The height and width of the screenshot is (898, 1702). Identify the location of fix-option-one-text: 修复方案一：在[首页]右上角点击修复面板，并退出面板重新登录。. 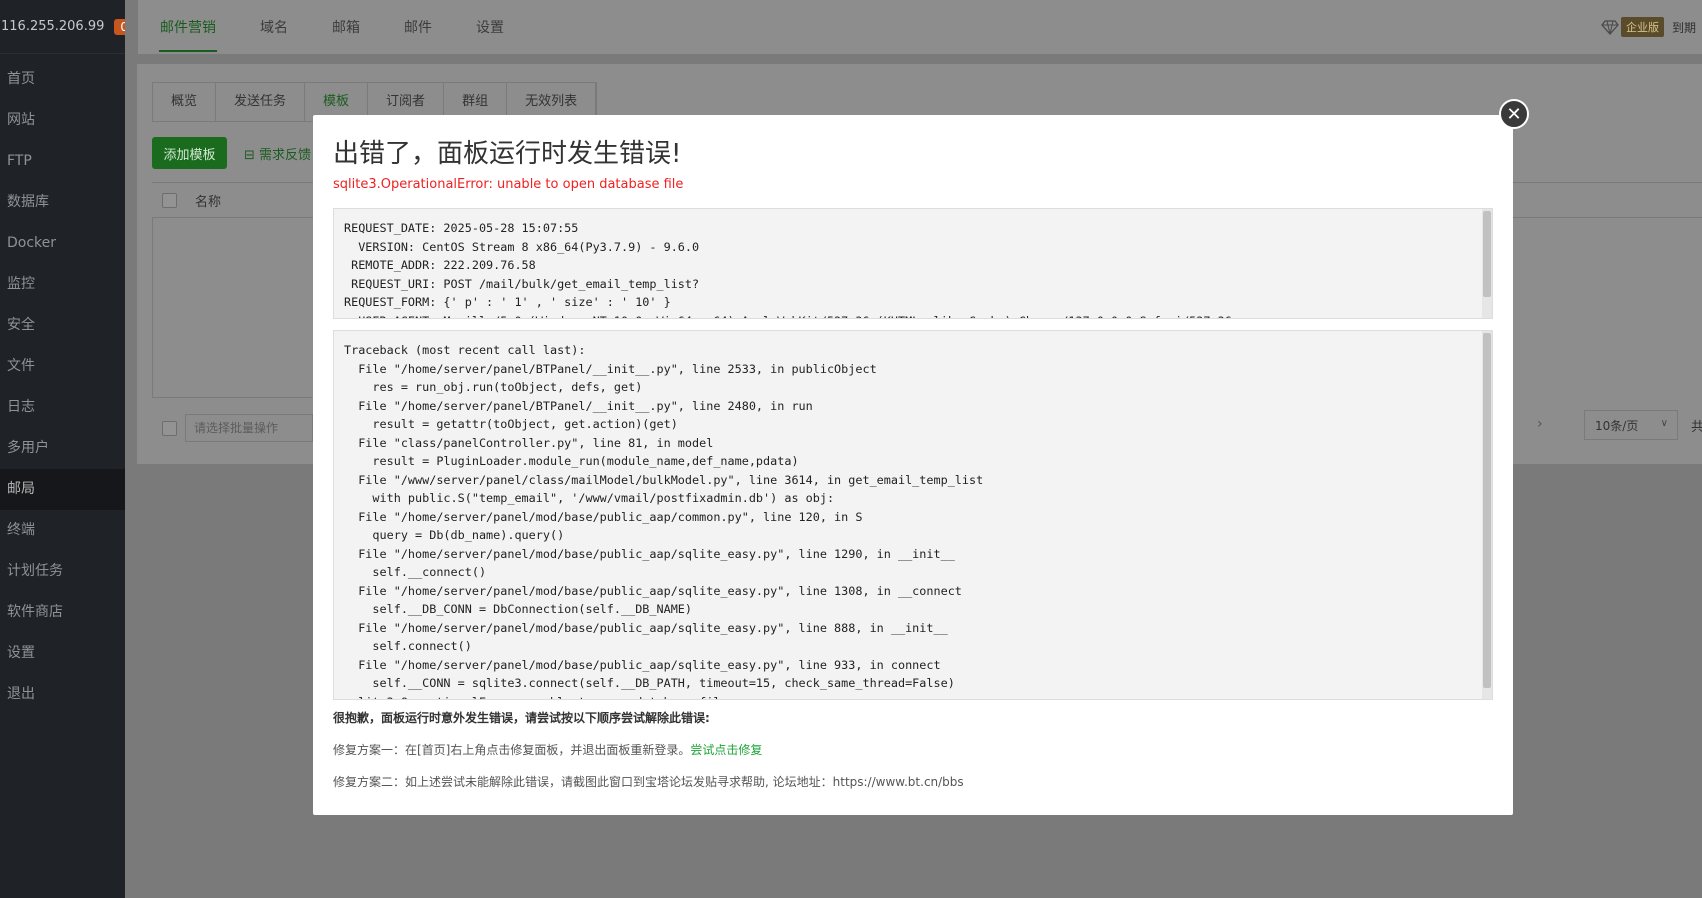
(512, 750).